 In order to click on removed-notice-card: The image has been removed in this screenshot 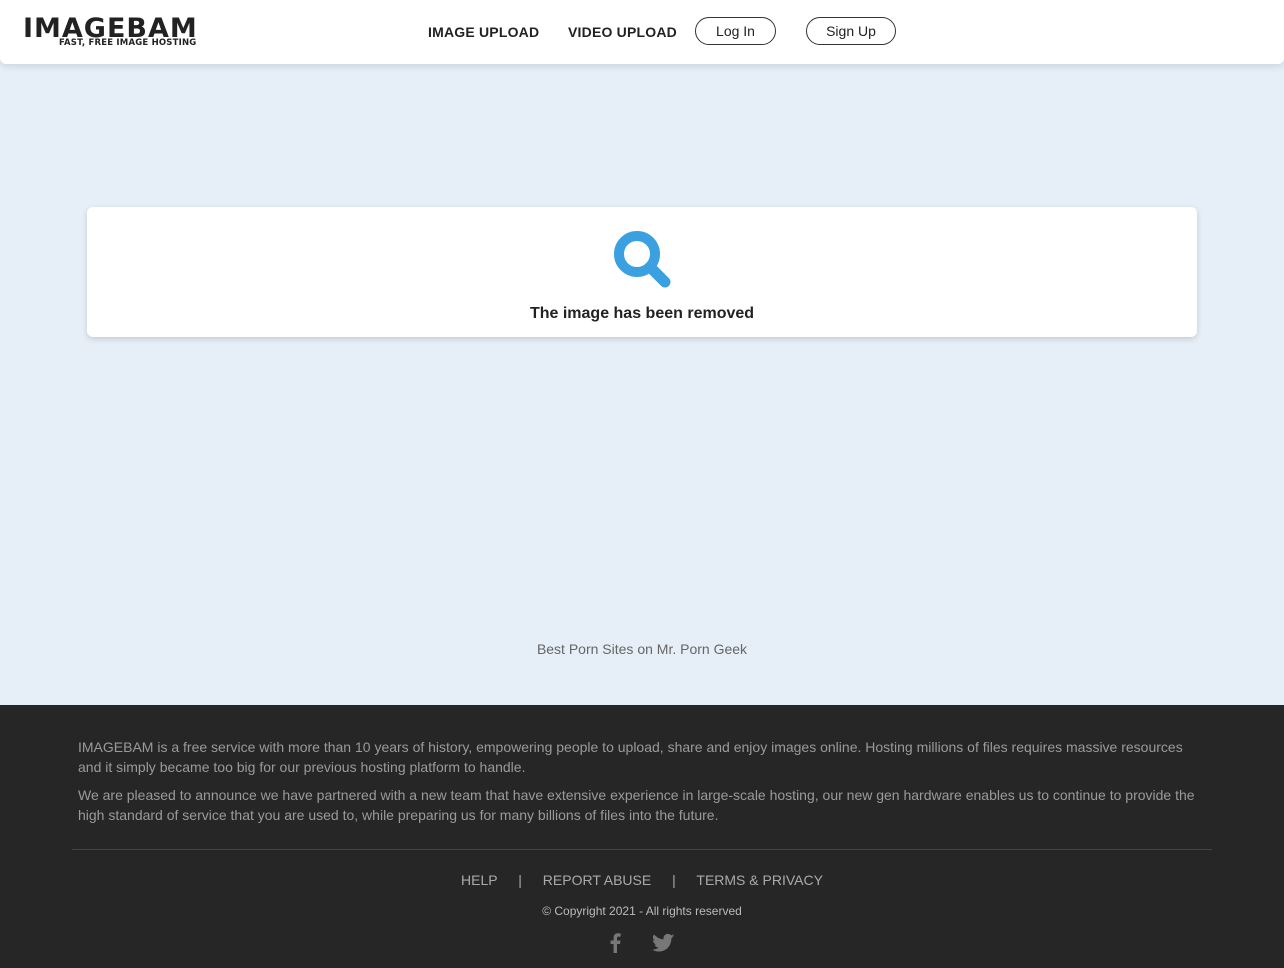, I will do `click(642, 272)`.